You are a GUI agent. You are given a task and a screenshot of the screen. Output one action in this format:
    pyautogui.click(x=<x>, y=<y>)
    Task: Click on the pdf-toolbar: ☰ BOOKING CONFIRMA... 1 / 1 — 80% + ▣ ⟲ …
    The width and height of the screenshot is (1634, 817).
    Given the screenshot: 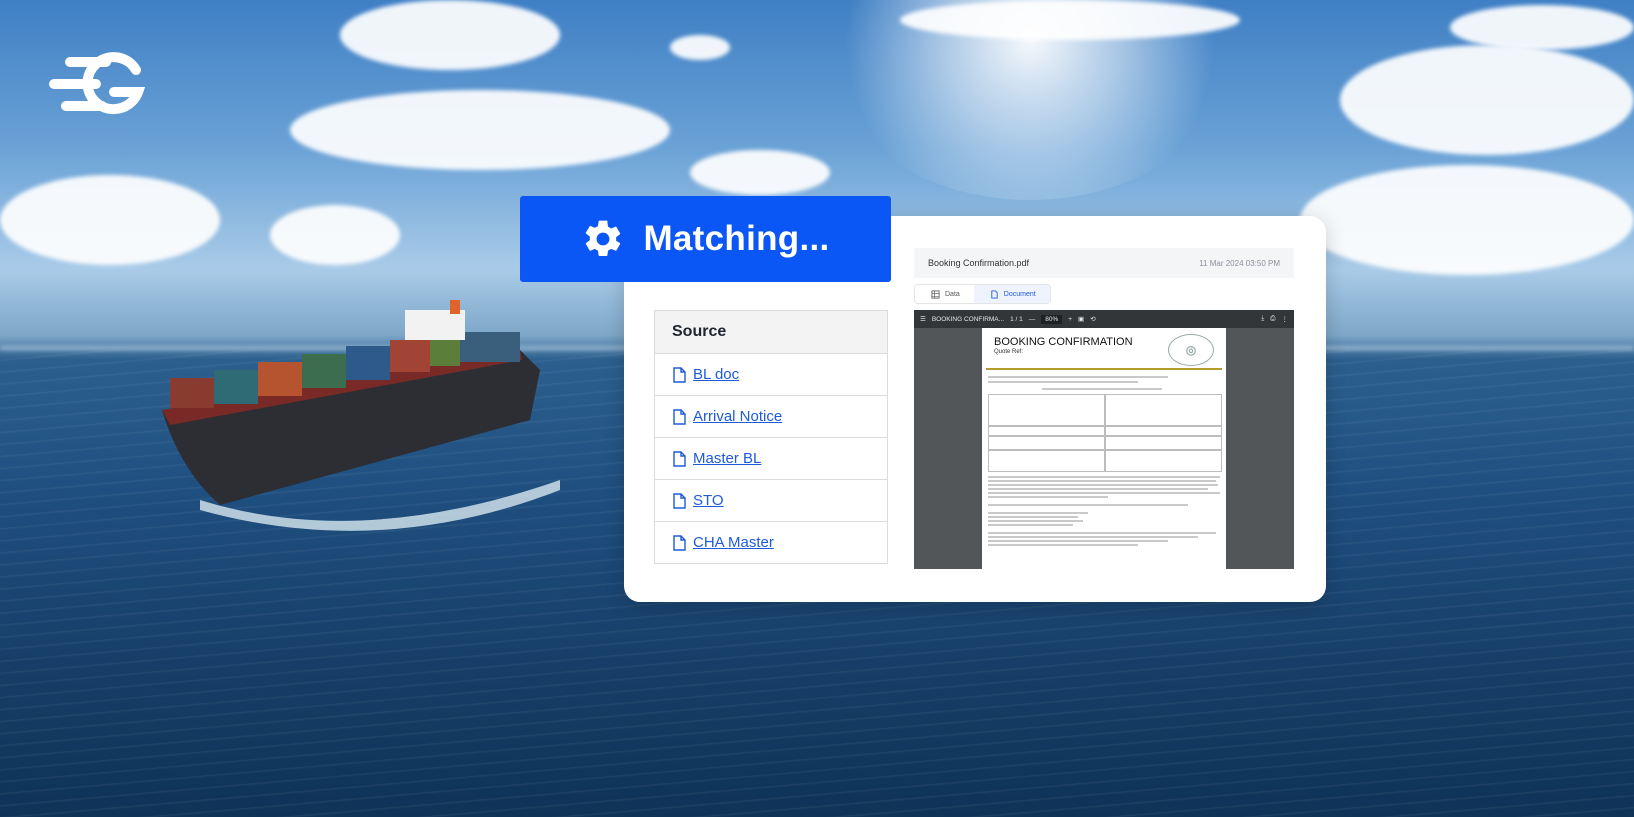 What is the action you would take?
    pyautogui.click(x=1104, y=319)
    